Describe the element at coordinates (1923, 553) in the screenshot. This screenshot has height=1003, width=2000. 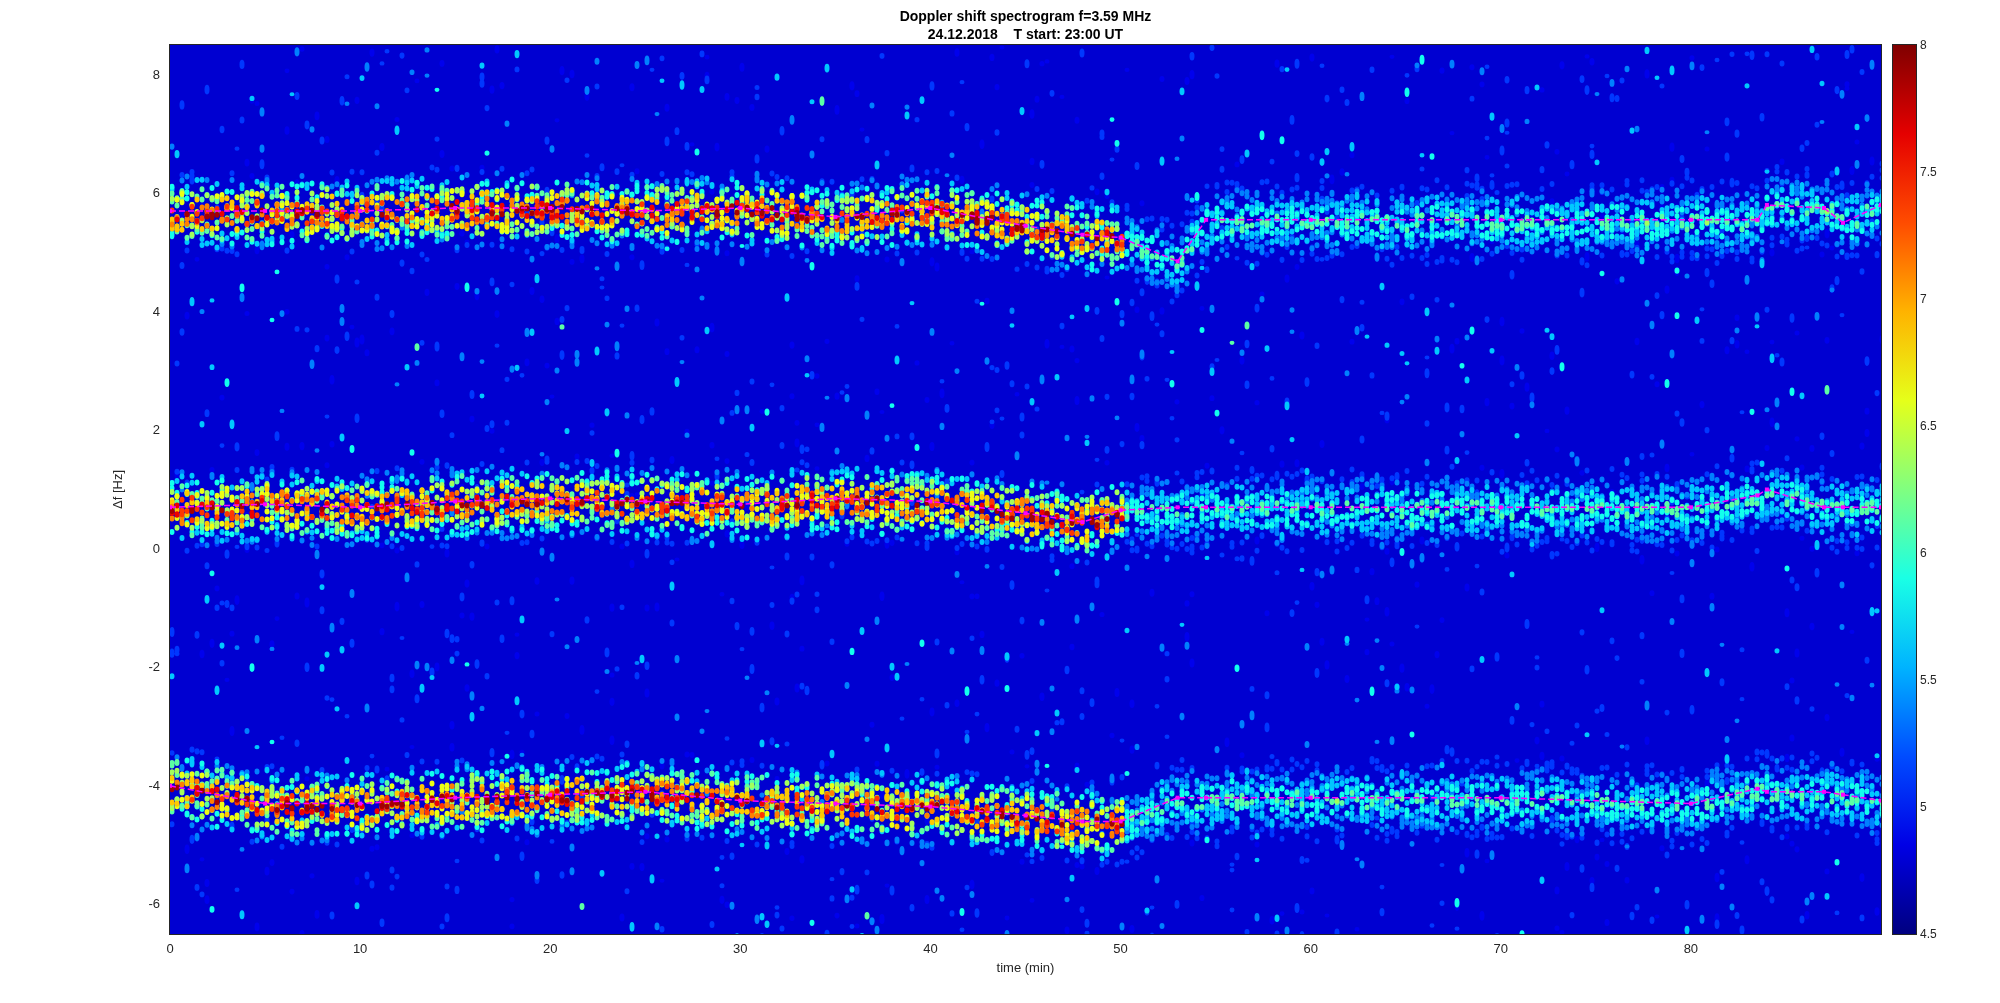
I see `colorbar-tick-label: 6` at that location.